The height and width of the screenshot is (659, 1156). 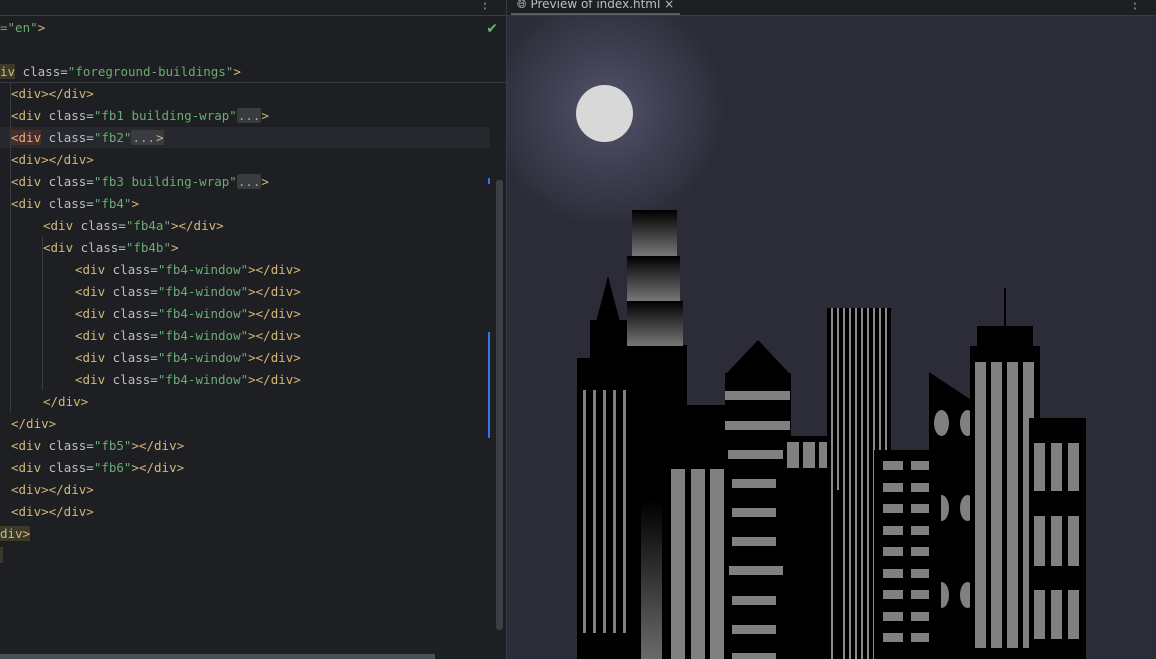 What do you see at coordinates (140, 116) in the screenshot?
I see `code-line: <div class="fb1 building-wrap"...>` at bounding box center [140, 116].